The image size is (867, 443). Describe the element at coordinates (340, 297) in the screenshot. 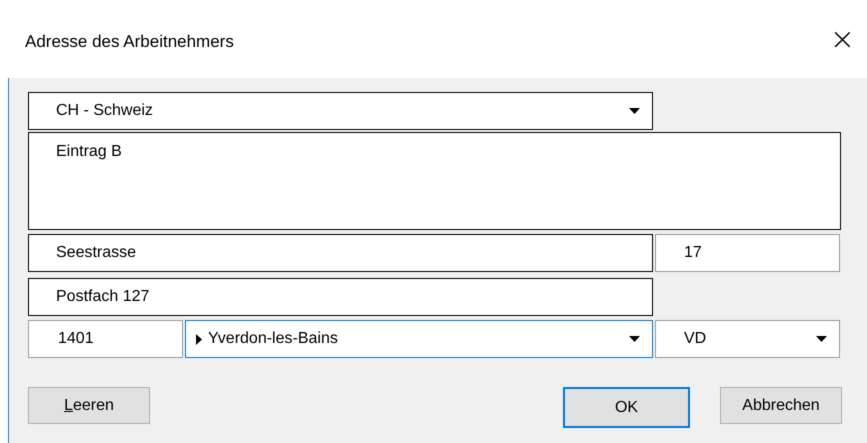

I see `po-box-field: Postfach 127` at that location.